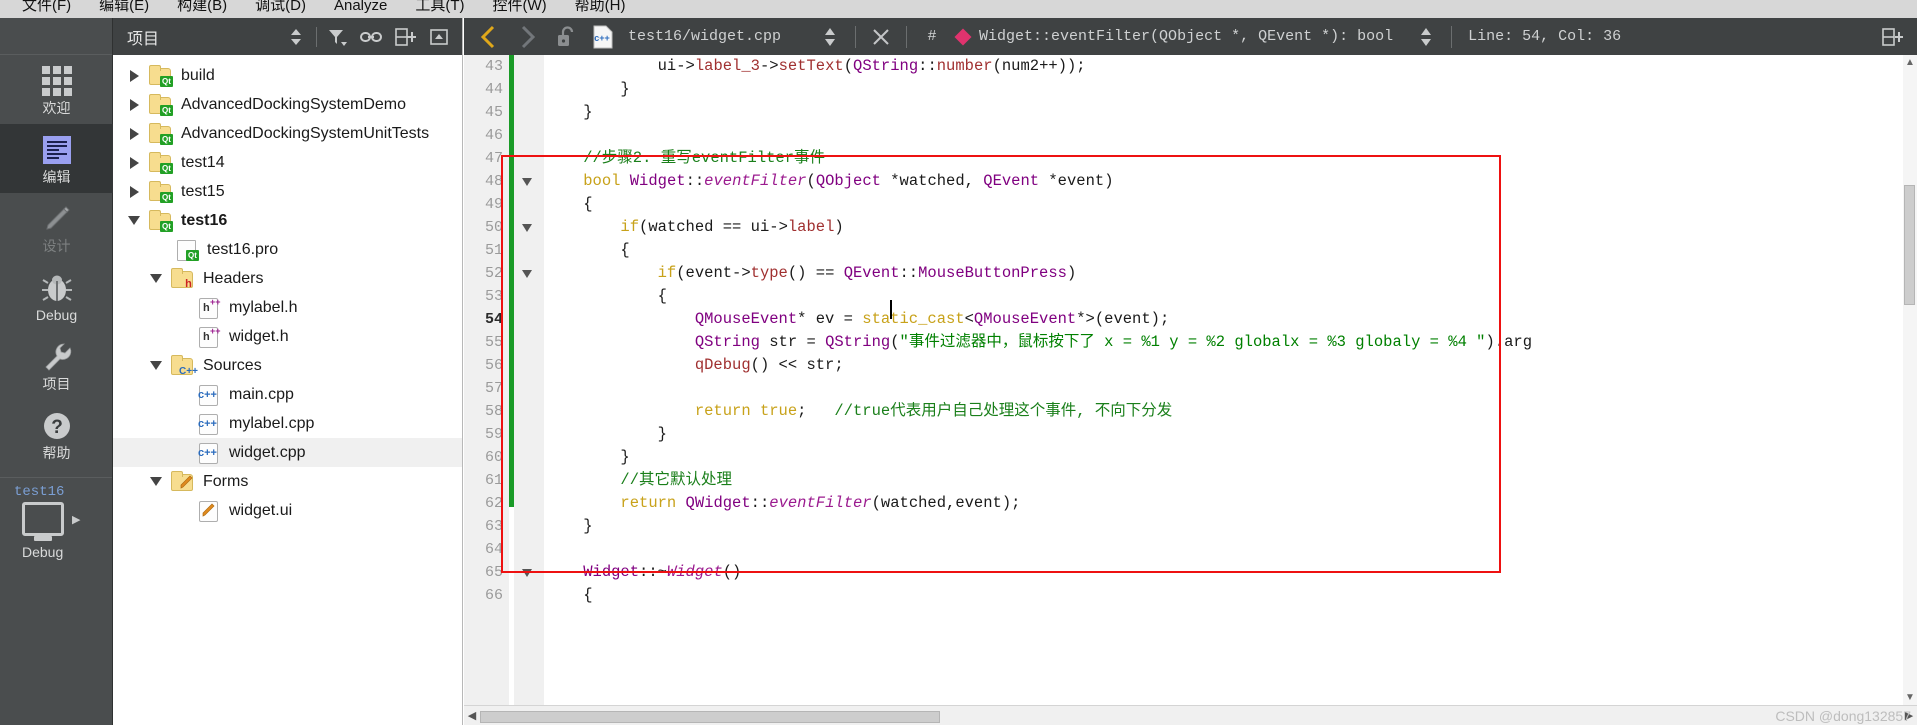 The height and width of the screenshot is (725, 1917). I want to click on code-line: return true; //true代表用户自己处理这个事件, 不向下分发, so click(1230, 411).